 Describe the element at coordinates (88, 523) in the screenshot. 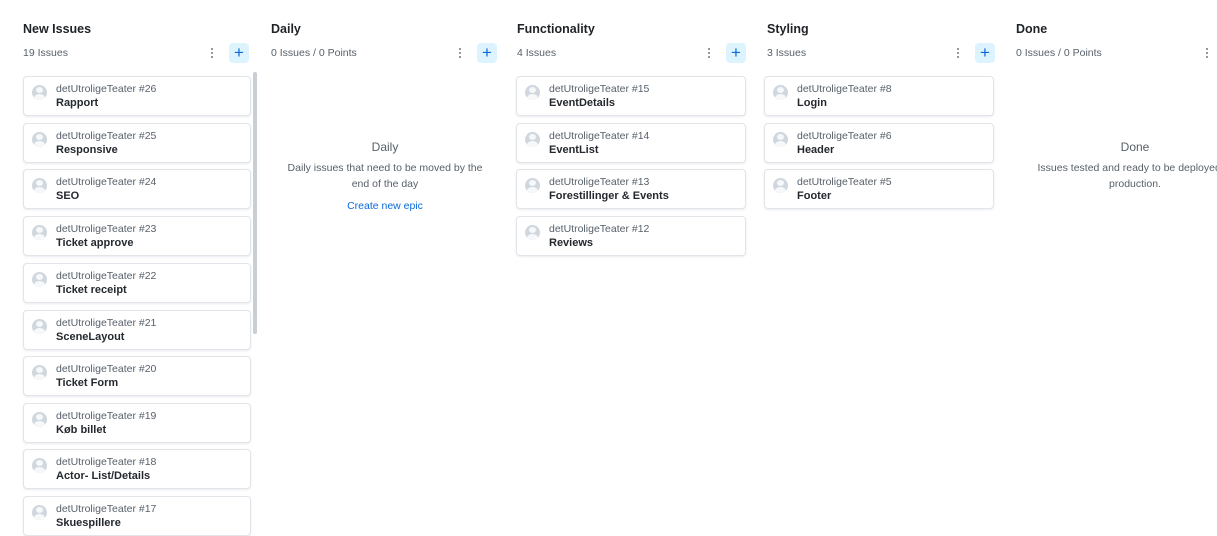

I see `card-title: Skuespillere` at that location.